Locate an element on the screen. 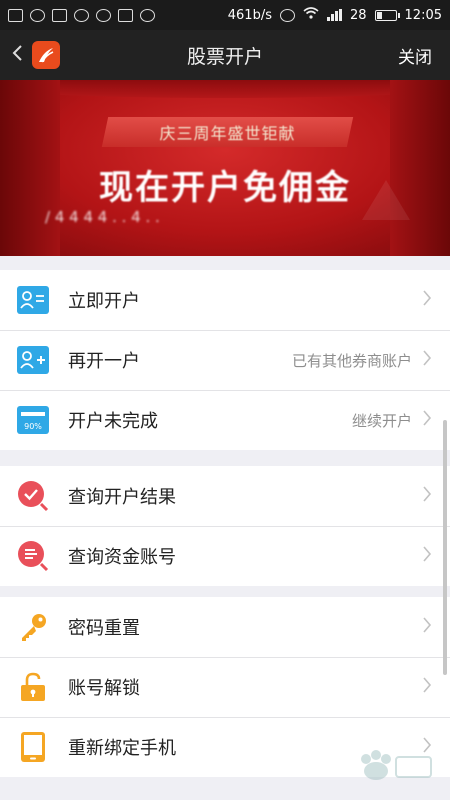 Image resolution: width=450 pixels, height=800 pixels. person-card-icon is located at coordinates (33, 300).